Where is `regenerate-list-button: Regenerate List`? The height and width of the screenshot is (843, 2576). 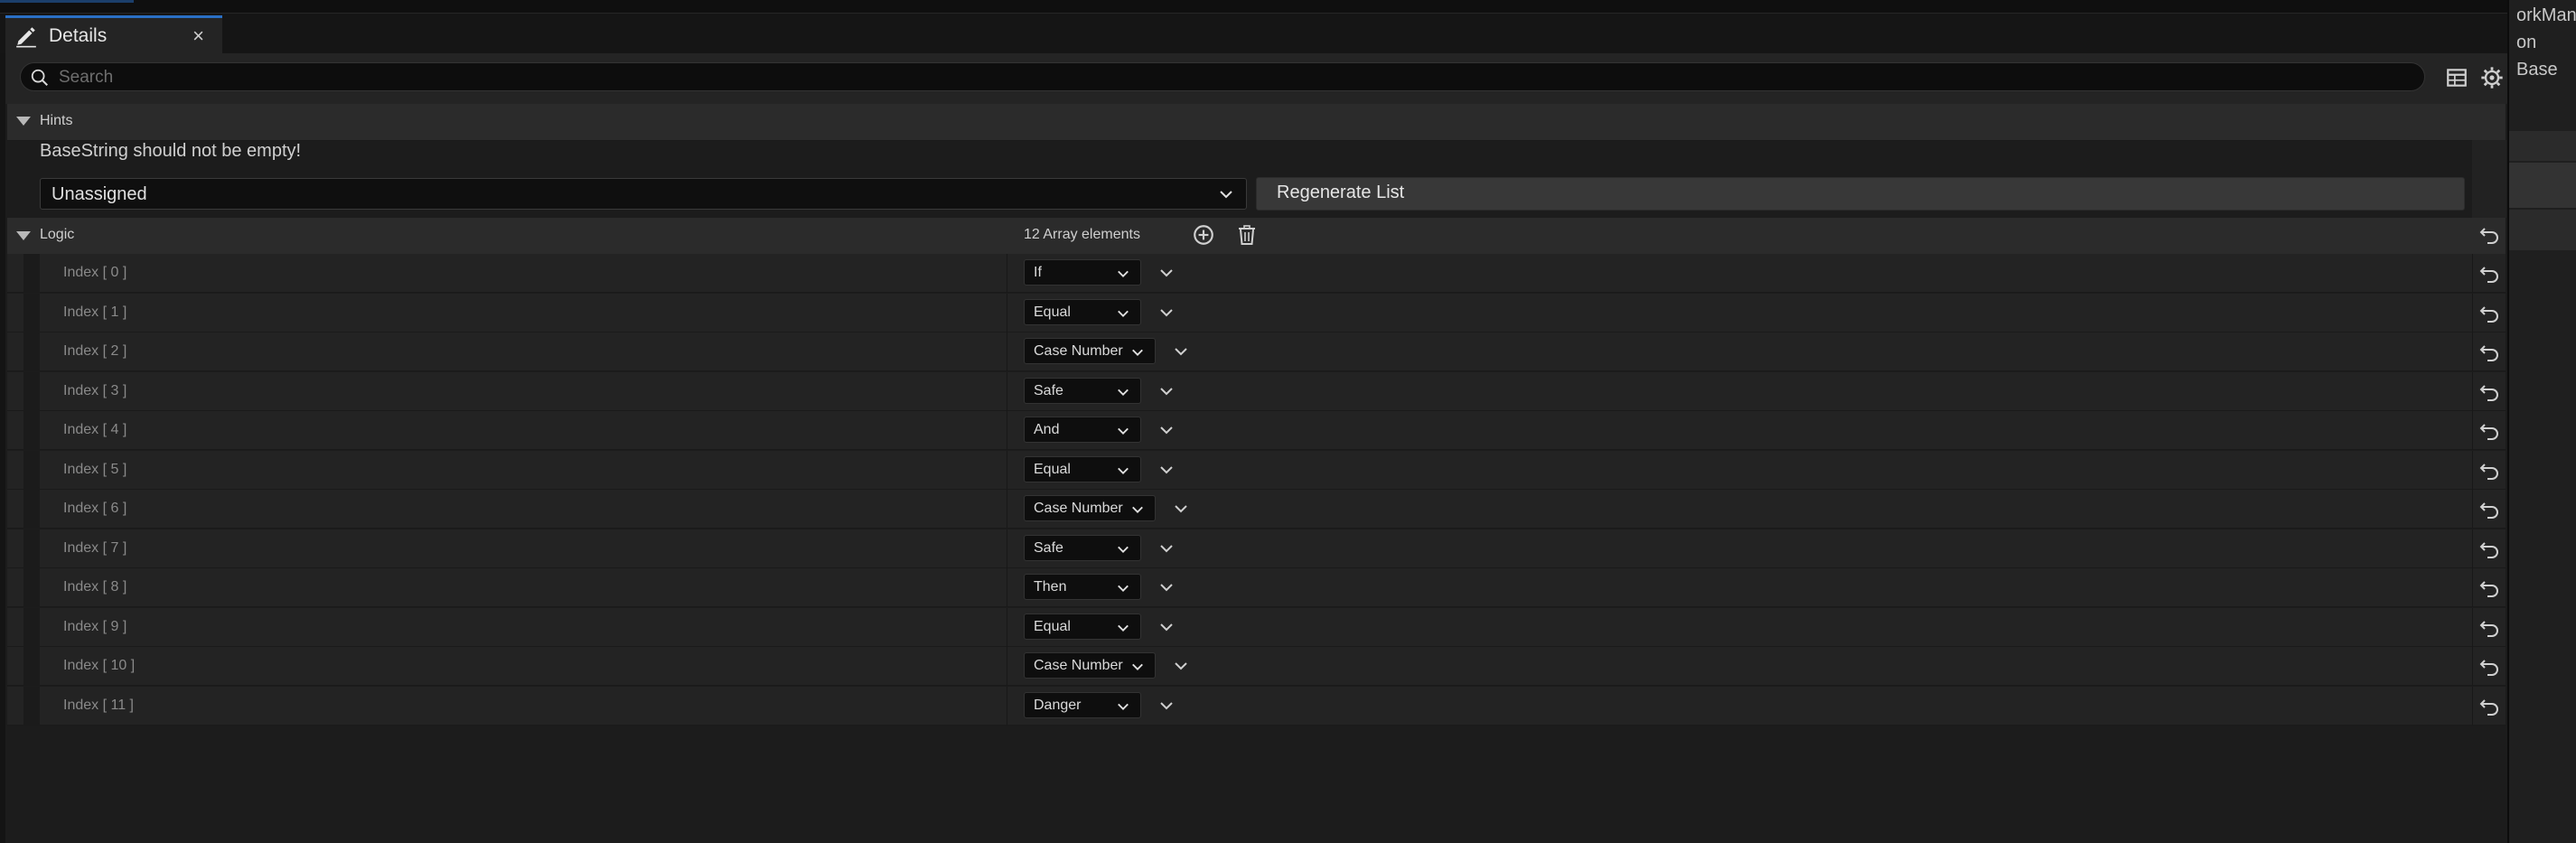
regenerate-list-button: Regenerate List is located at coordinates (1860, 194).